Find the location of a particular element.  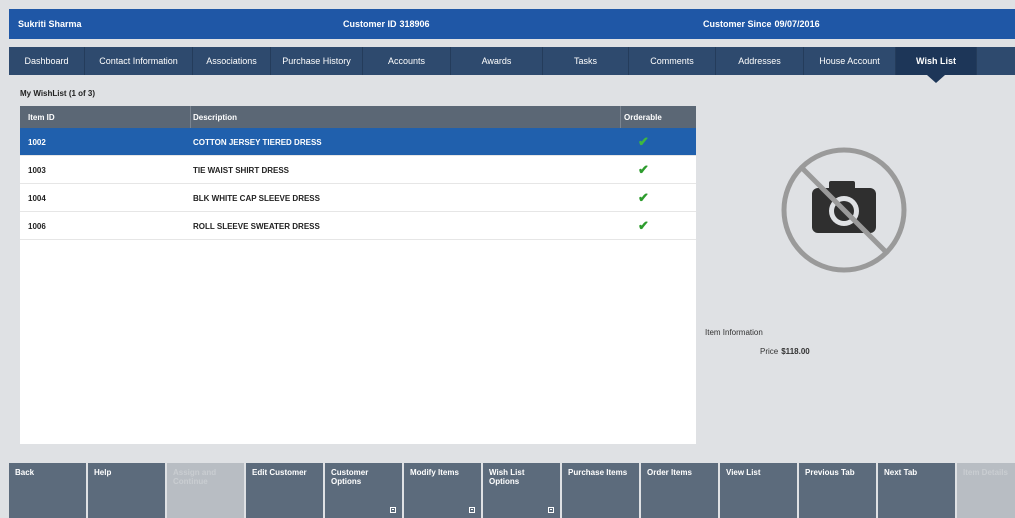

tab-addresses: Addresses is located at coordinates (760, 61).